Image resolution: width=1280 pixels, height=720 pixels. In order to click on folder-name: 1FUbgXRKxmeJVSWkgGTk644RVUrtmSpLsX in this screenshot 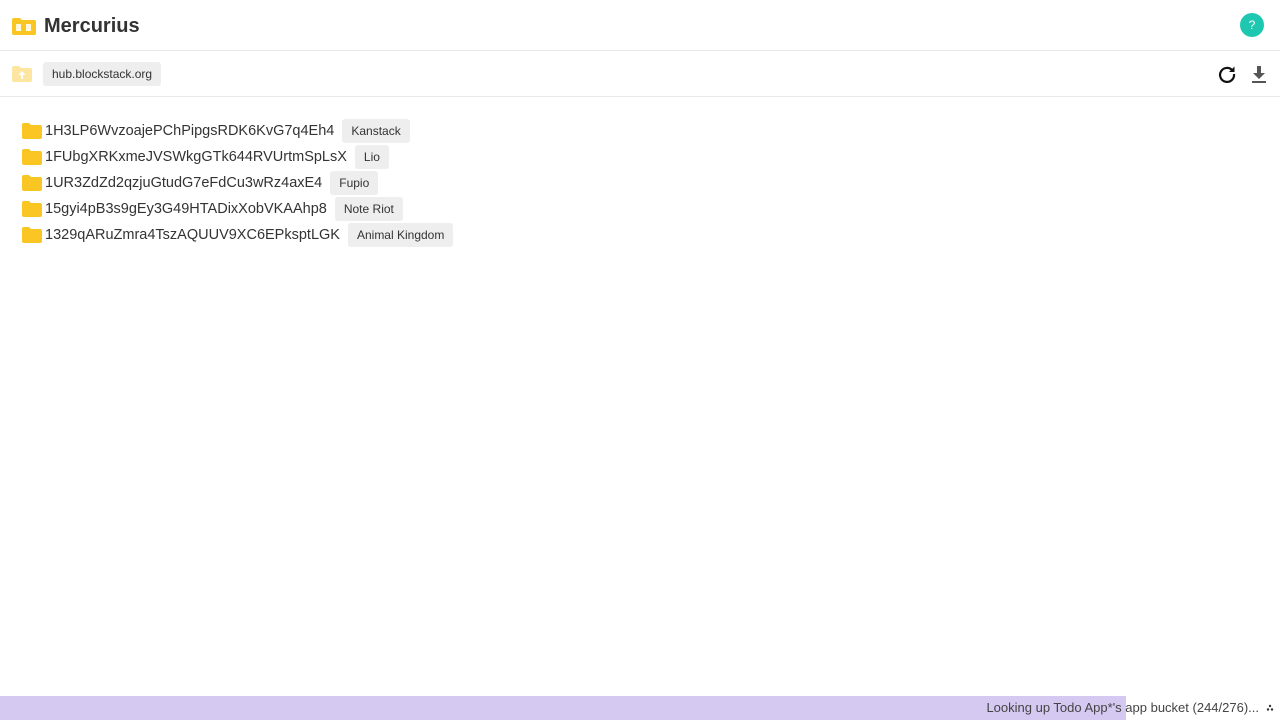, I will do `click(196, 157)`.